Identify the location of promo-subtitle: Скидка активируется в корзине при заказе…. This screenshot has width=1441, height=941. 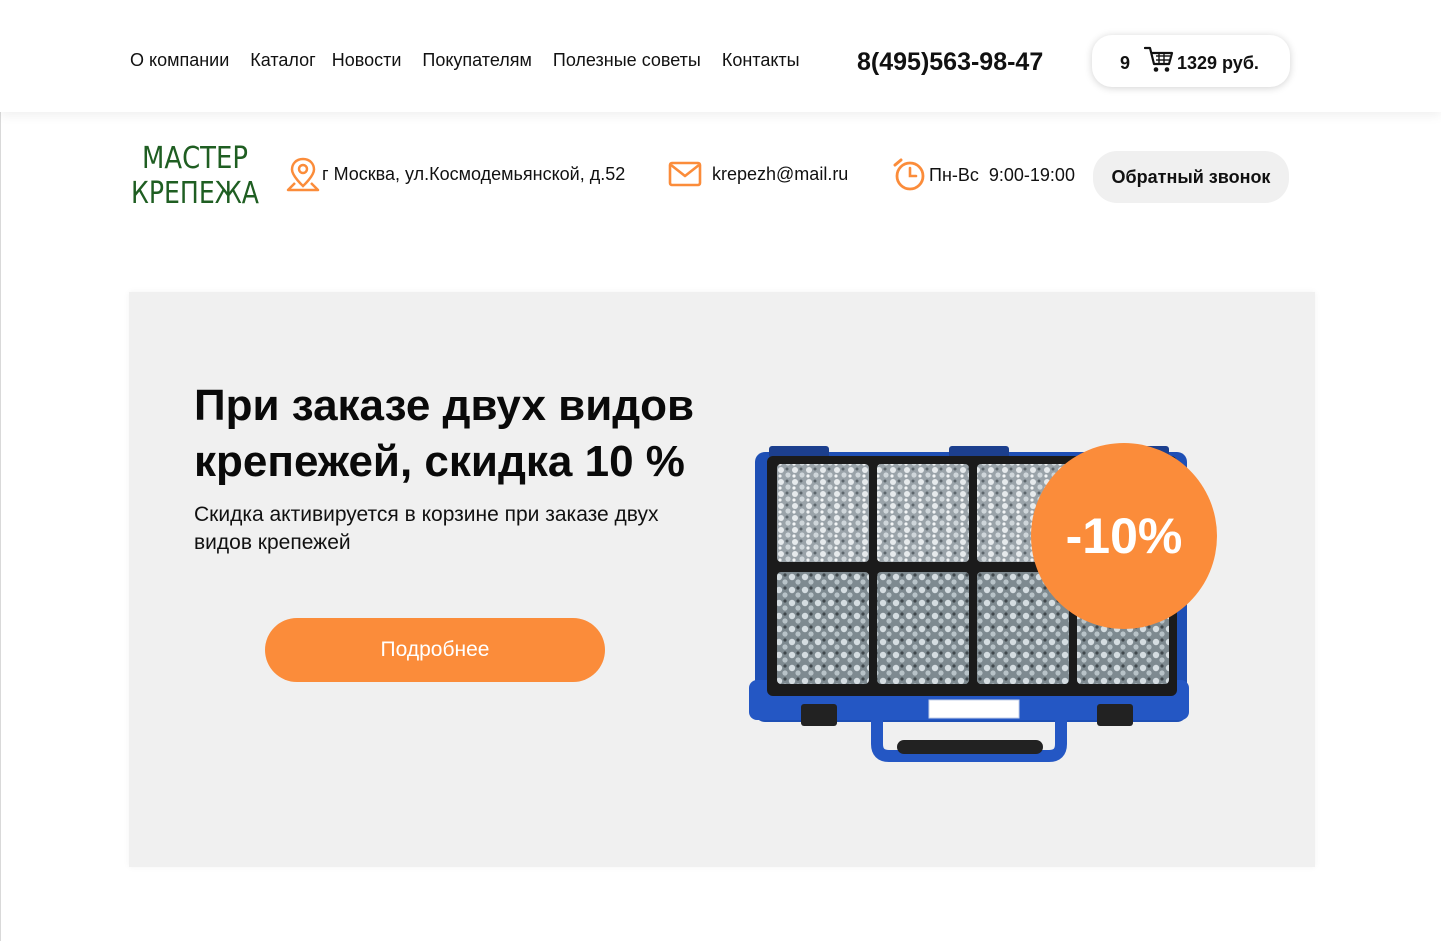
(426, 528).